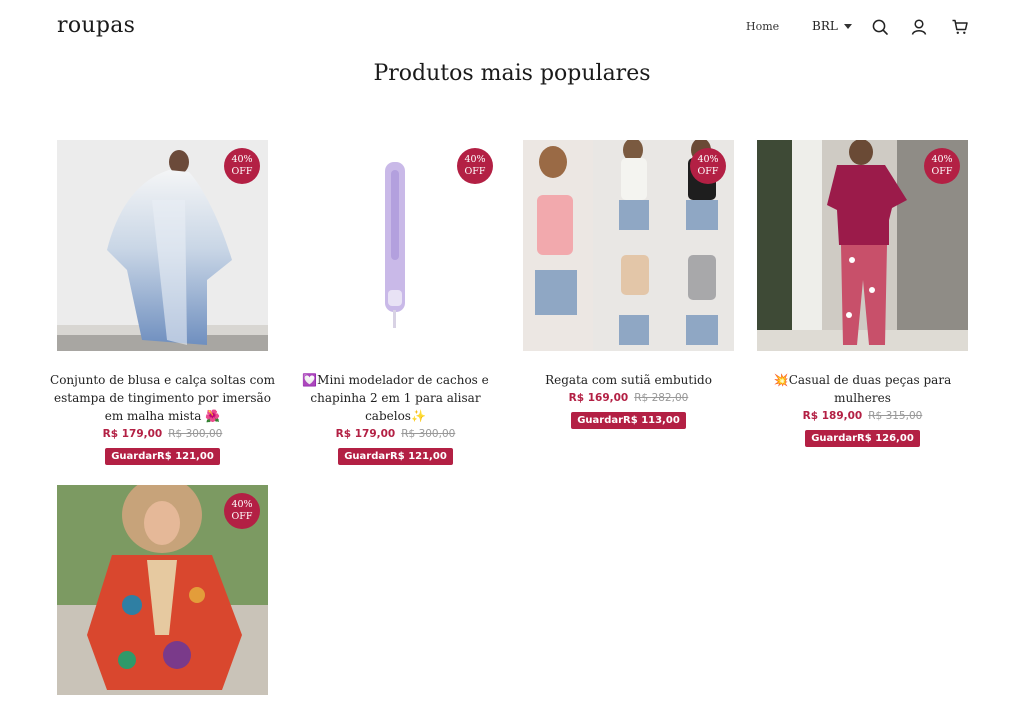  Describe the element at coordinates (880, 27) in the screenshot. I see `search-icon` at that location.